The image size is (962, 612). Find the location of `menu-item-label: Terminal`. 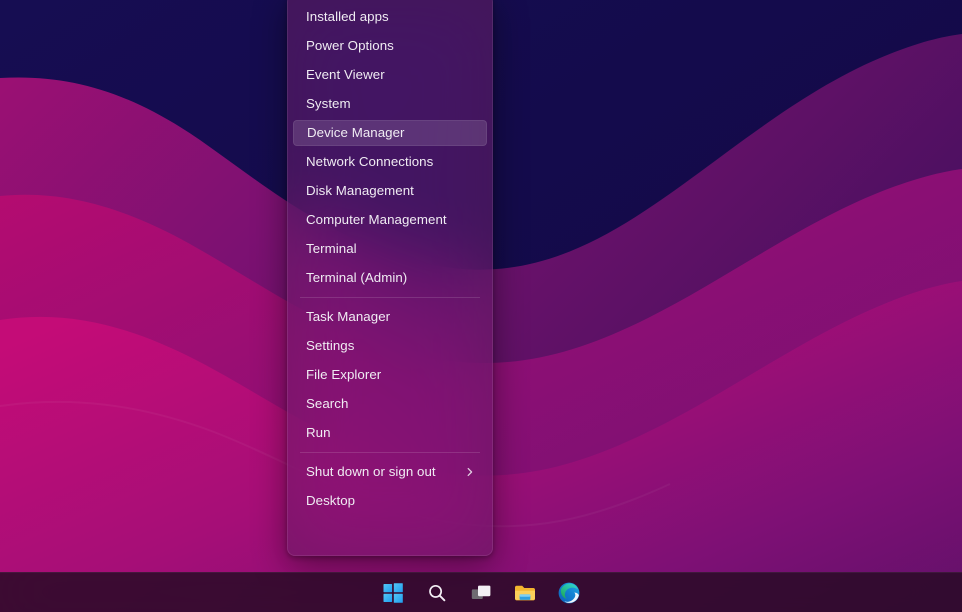

menu-item-label: Terminal is located at coordinates (331, 248).